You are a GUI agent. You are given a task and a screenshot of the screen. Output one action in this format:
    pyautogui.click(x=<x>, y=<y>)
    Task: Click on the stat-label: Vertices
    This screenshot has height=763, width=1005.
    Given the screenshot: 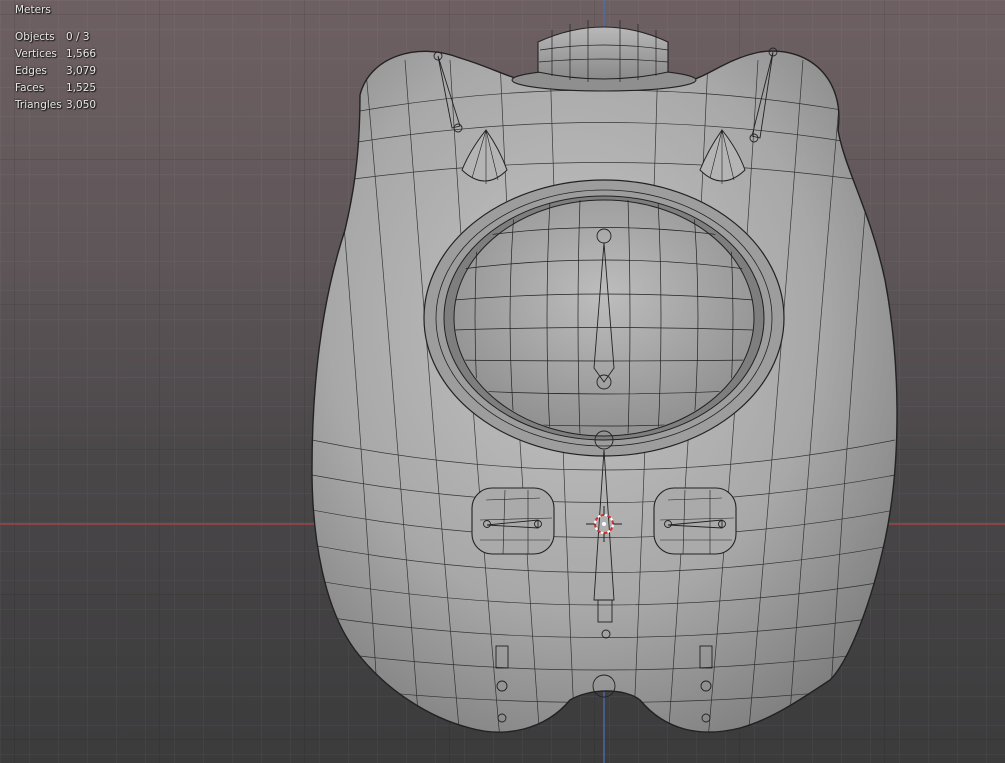 What is the action you would take?
    pyautogui.click(x=36, y=54)
    